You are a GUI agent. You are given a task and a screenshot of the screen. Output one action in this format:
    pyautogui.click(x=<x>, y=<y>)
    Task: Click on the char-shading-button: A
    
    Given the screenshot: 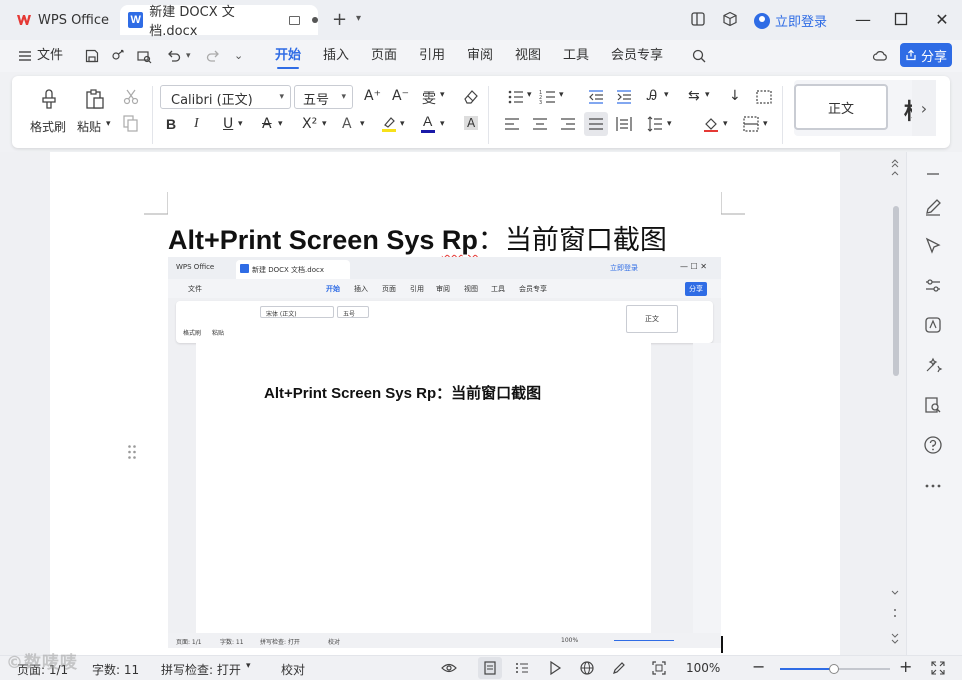 What is the action you would take?
    pyautogui.click(x=471, y=123)
    